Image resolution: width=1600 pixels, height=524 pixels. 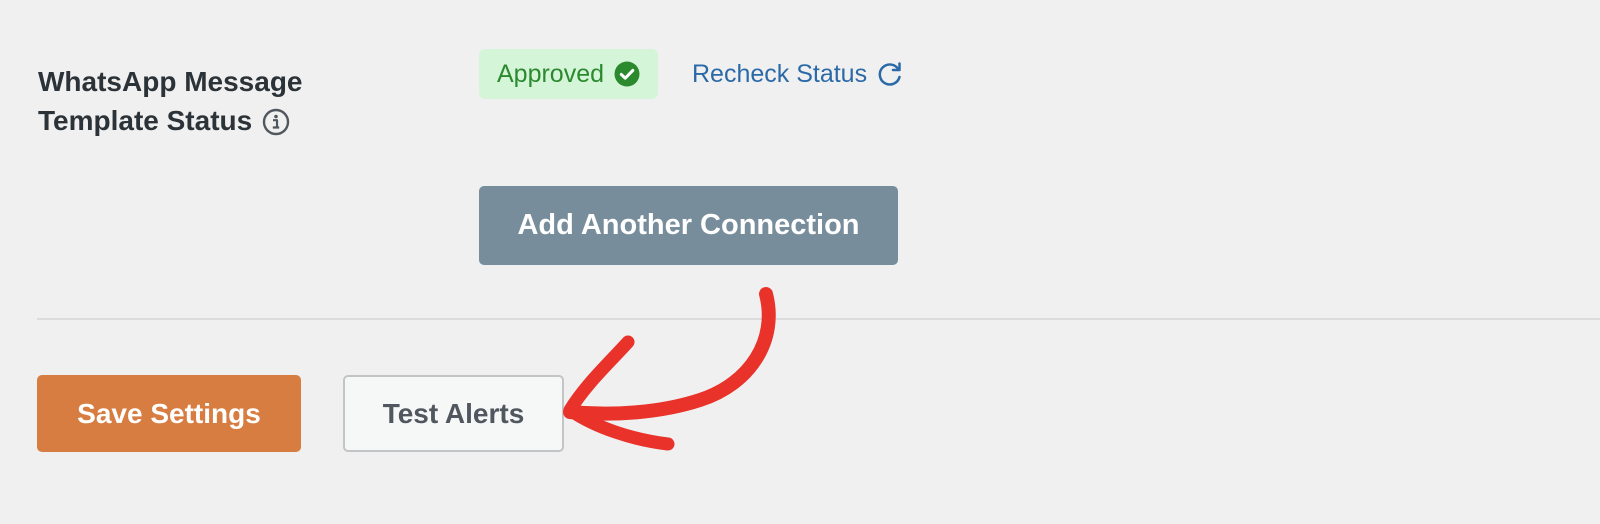 I want to click on hand-drawn-arrow-icon, so click(x=669, y=369).